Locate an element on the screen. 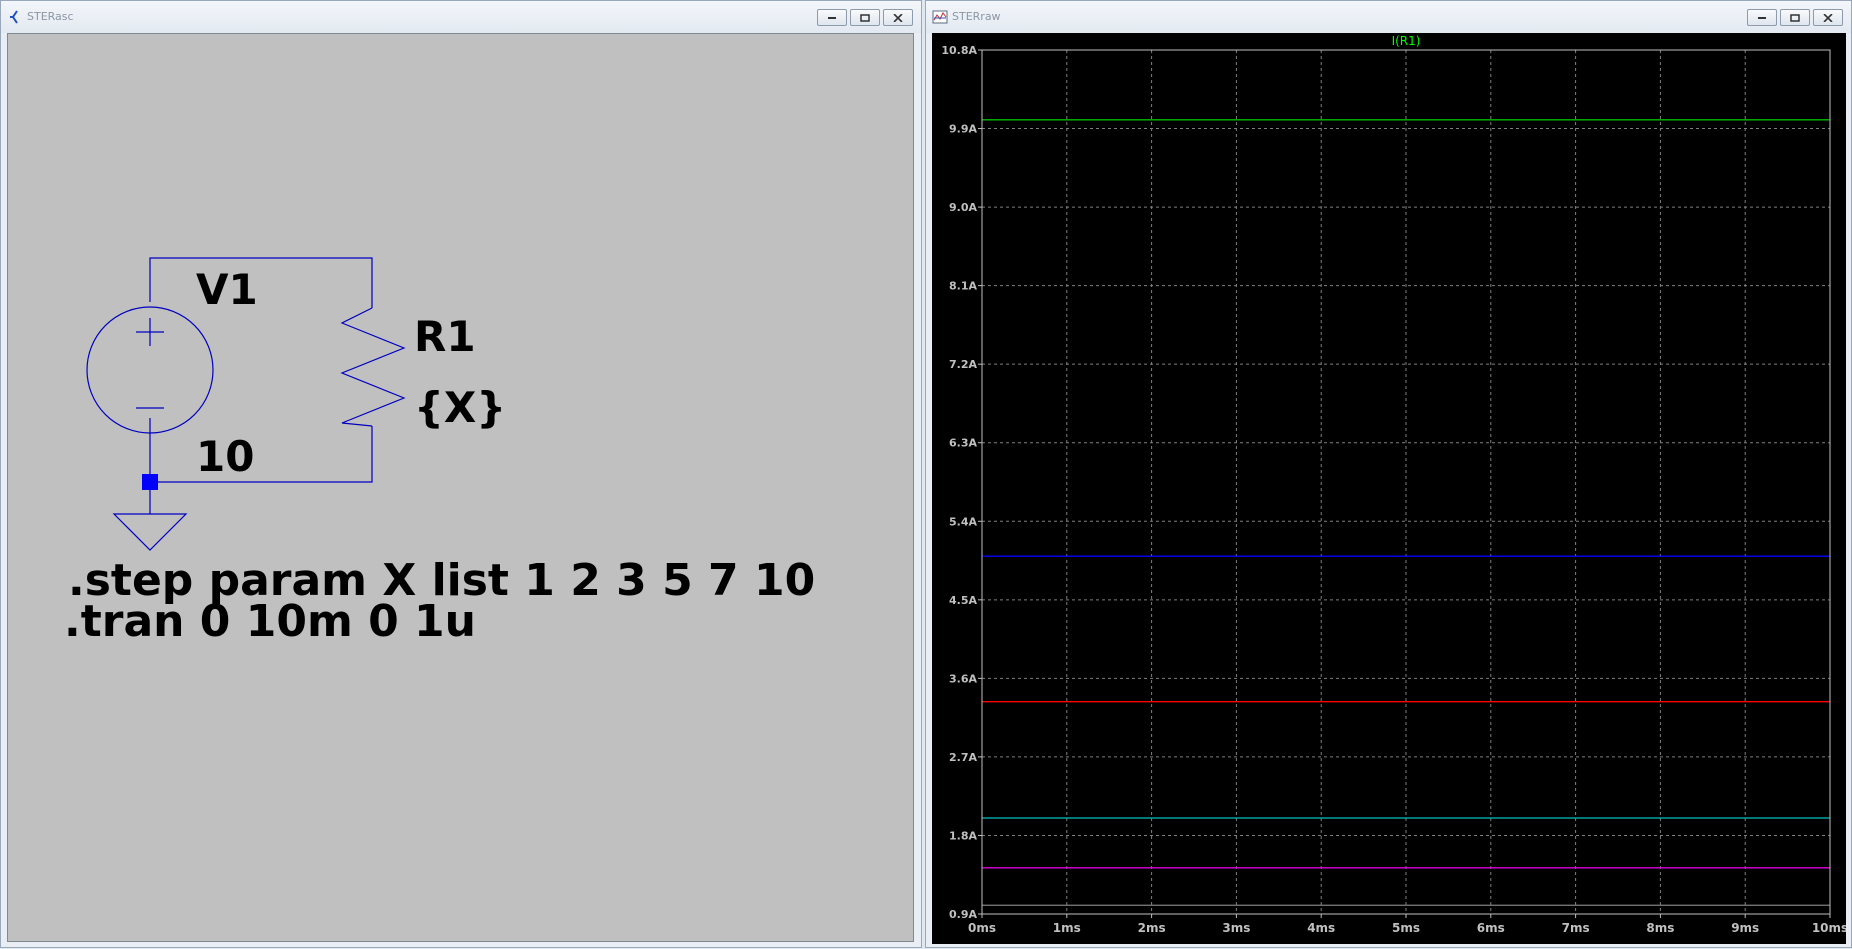  y-tick-label: 10.8A is located at coordinates (959, 50).